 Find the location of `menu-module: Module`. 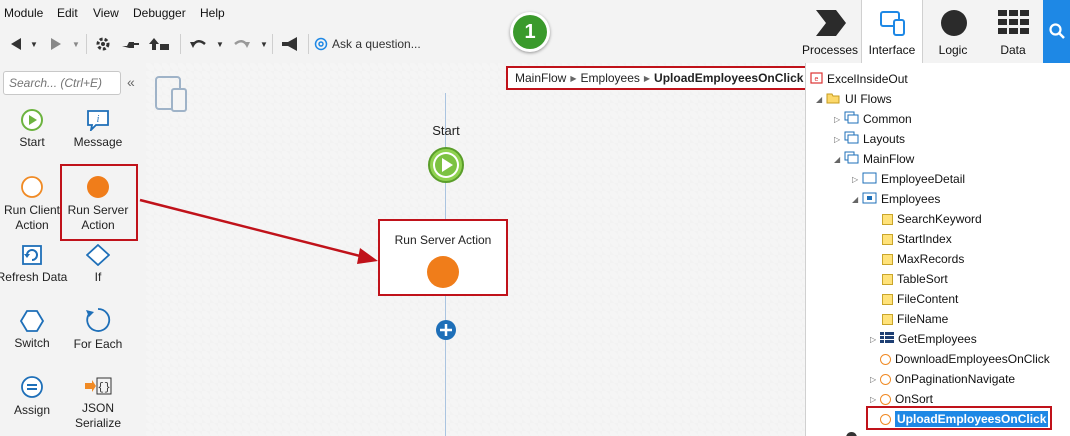

menu-module: Module is located at coordinates (23, 13).